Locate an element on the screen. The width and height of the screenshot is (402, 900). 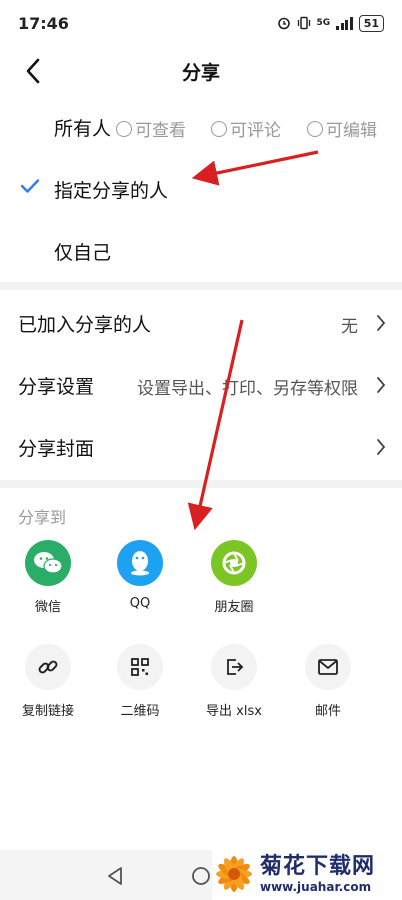
header: 分享 is located at coordinates (201, 71).